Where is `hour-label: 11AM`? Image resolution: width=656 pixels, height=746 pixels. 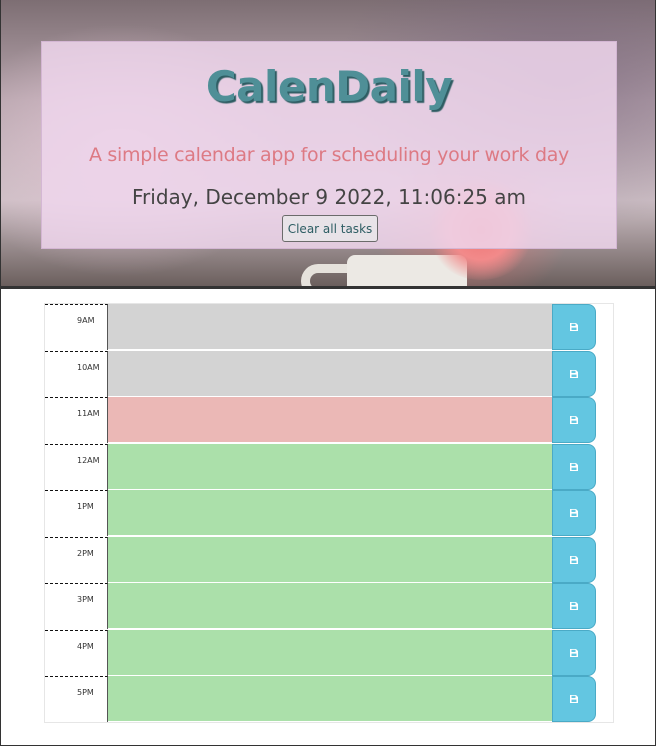 hour-label: 11AM is located at coordinates (88, 413).